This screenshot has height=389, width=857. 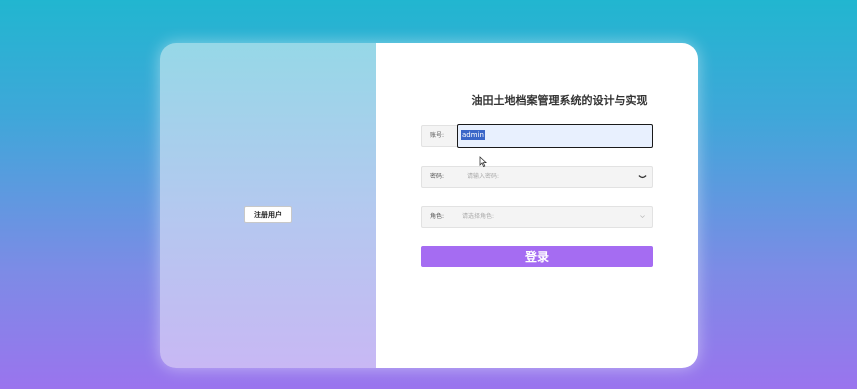 What do you see at coordinates (642, 176) in the screenshot?
I see `eye-icon` at bounding box center [642, 176].